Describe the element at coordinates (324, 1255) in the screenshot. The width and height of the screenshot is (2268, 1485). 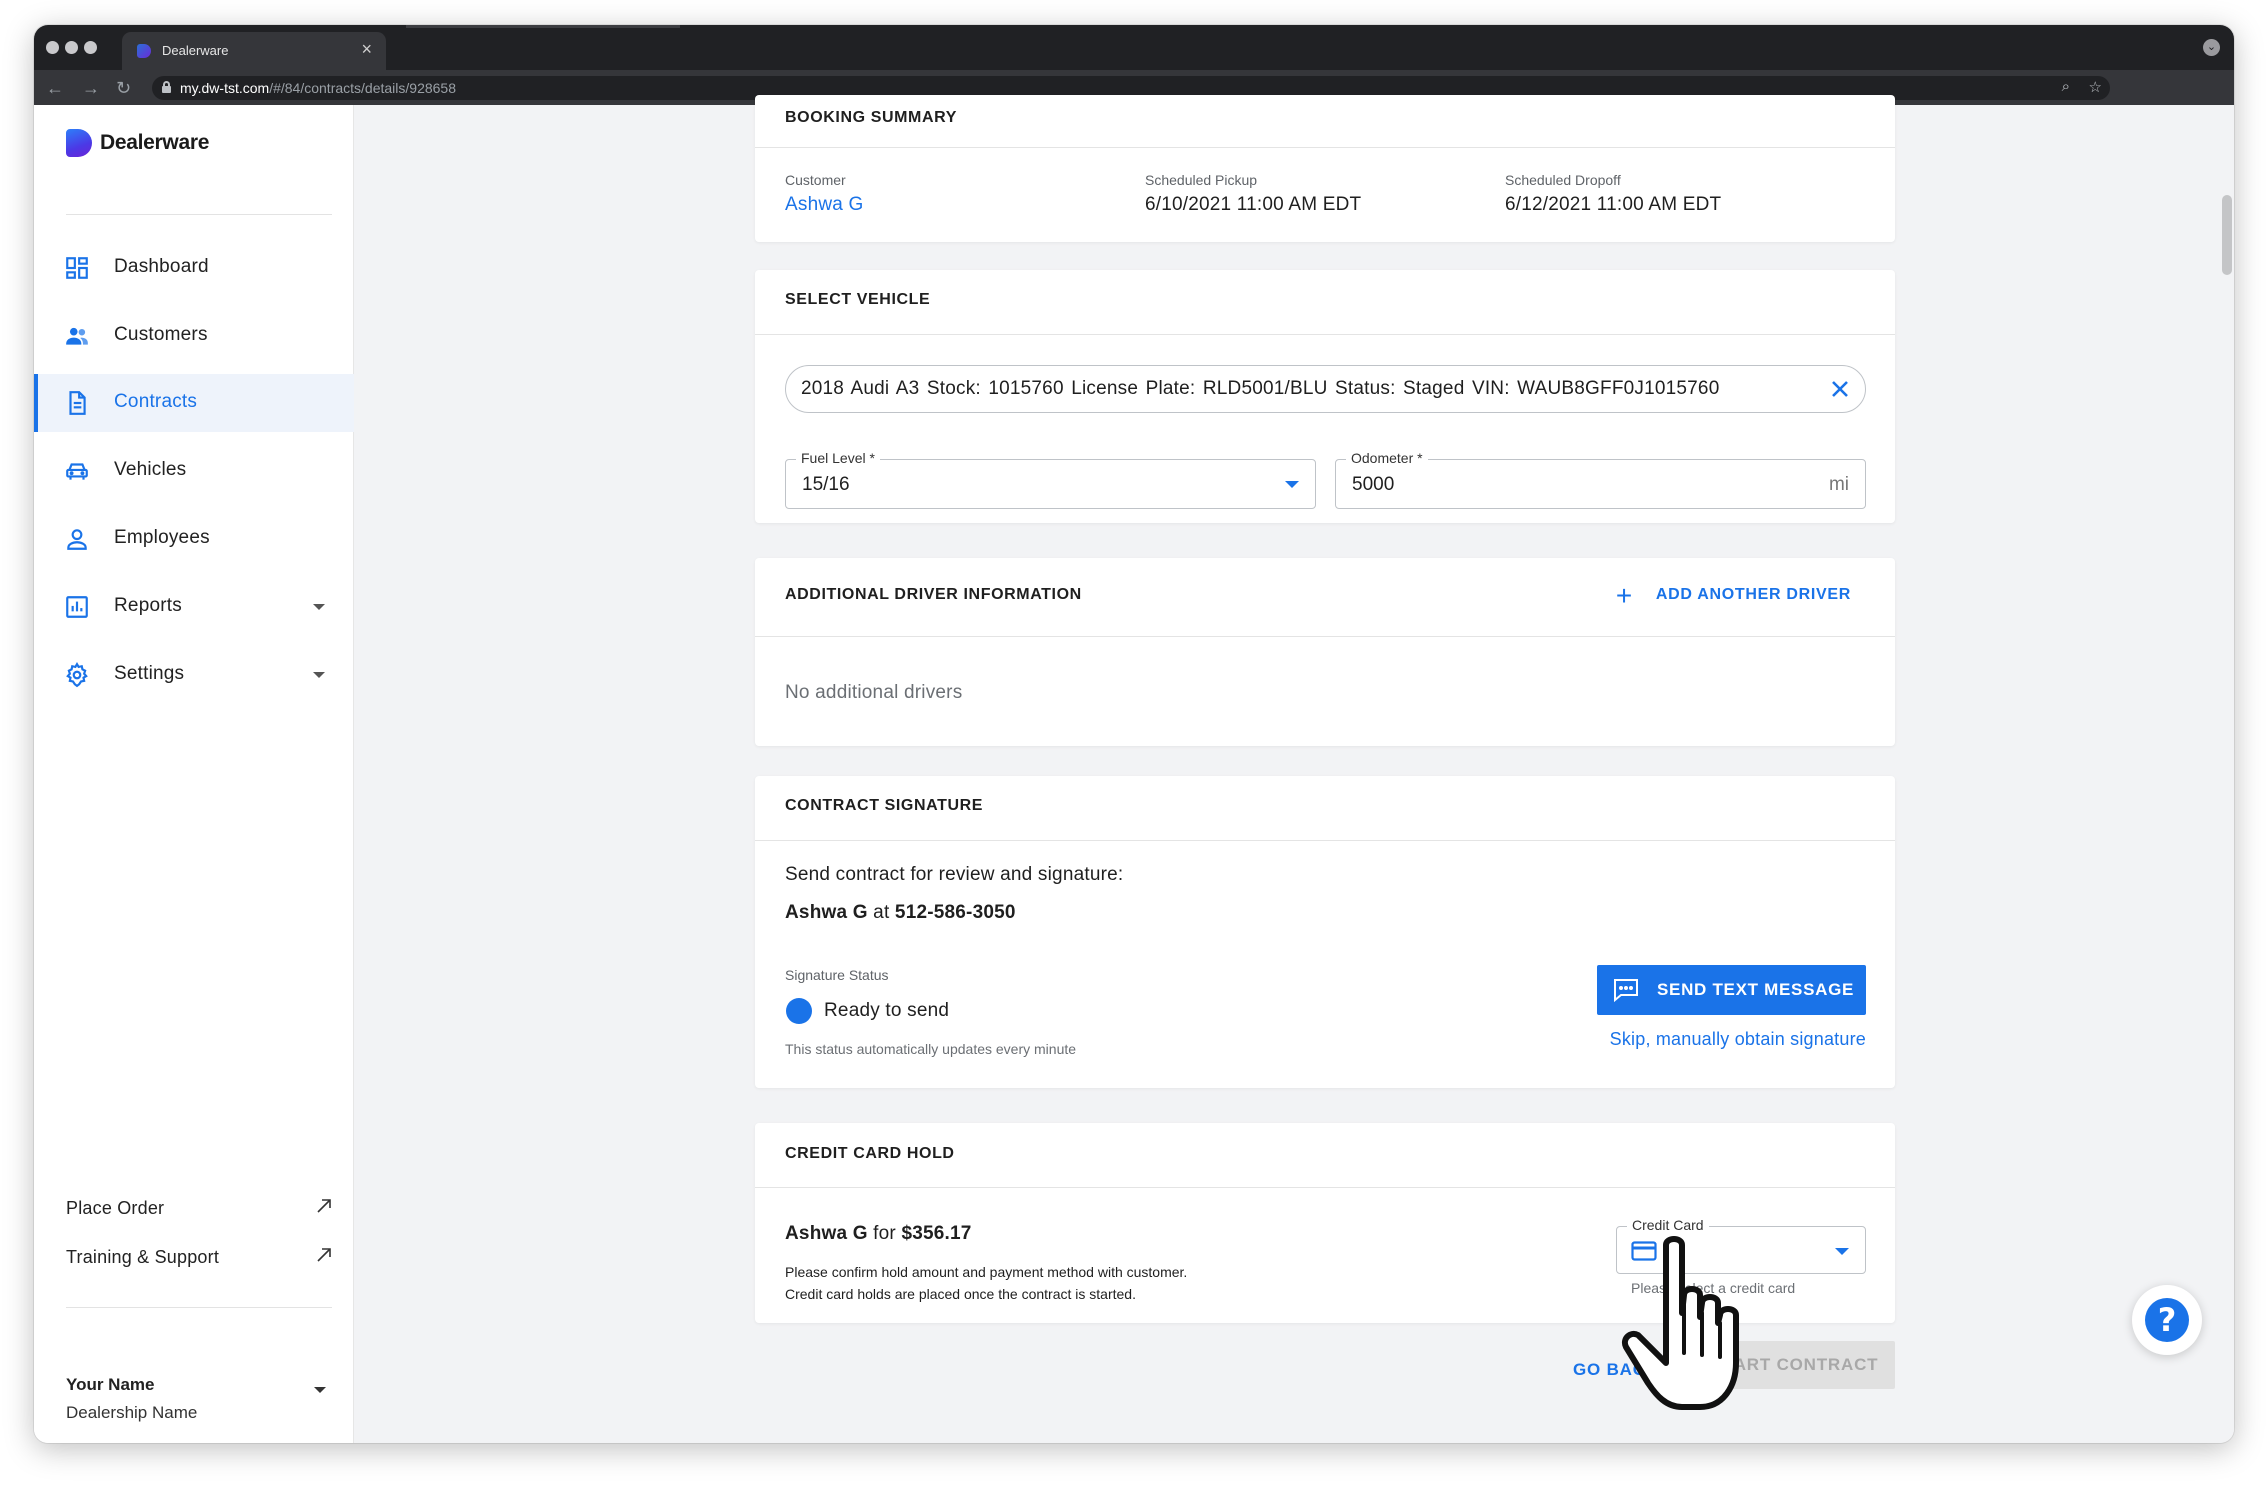
I see `external-arrow-icon` at that location.